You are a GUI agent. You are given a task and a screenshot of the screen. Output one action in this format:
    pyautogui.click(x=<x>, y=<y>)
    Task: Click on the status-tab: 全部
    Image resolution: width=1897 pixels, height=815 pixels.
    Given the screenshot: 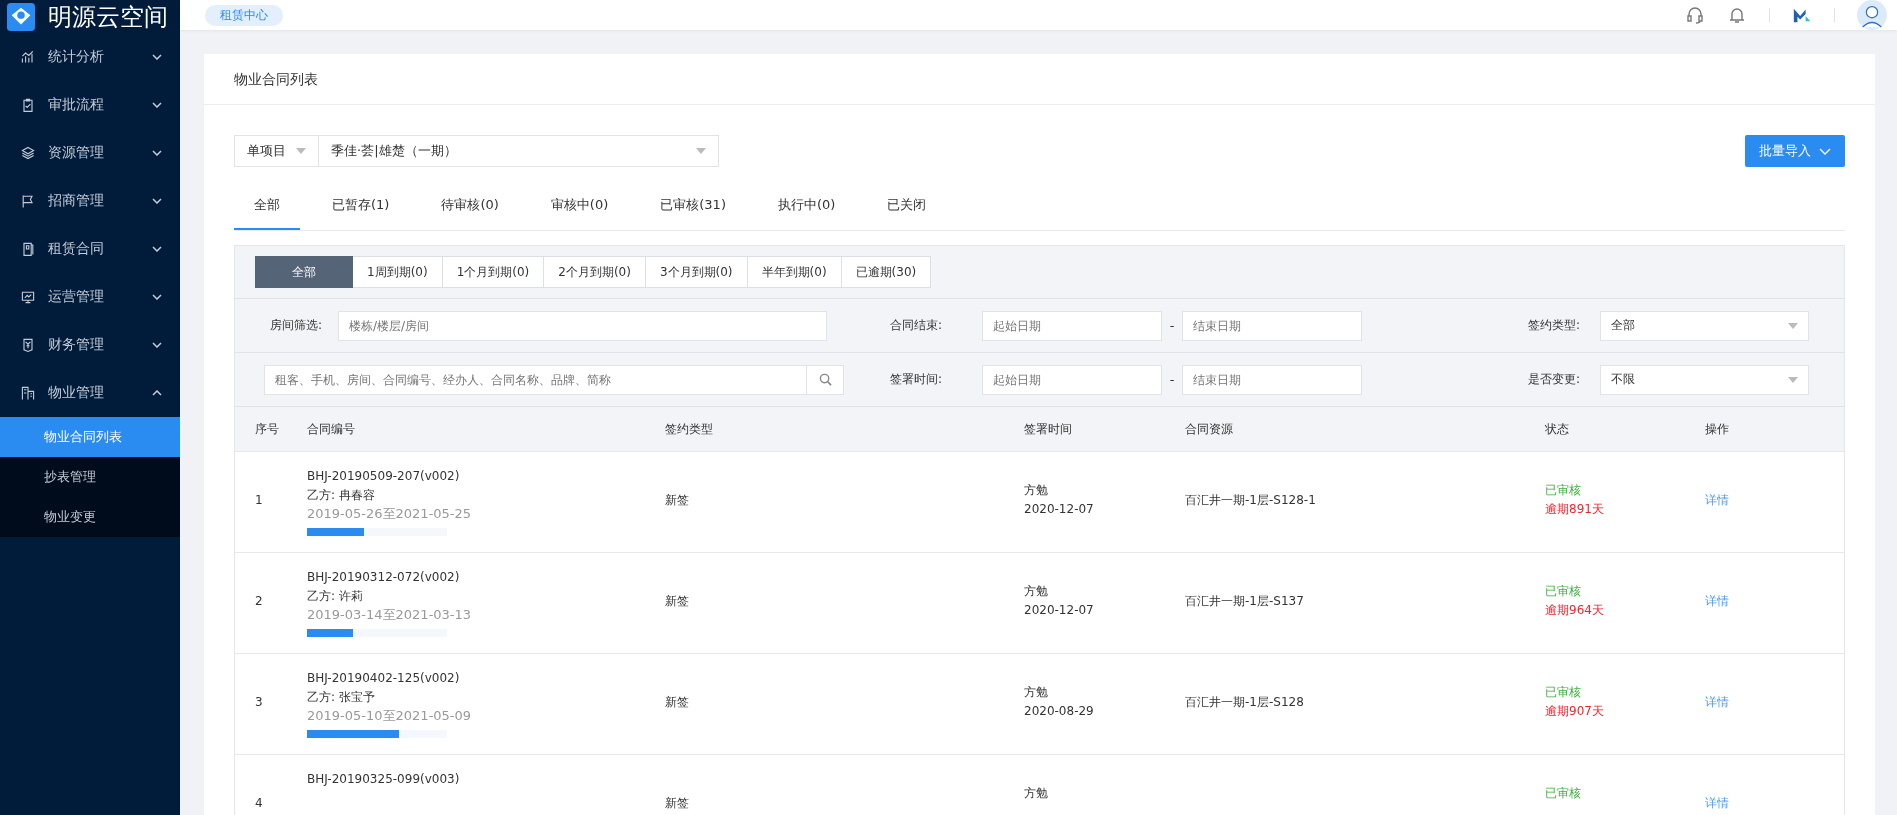 What is the action you would take?
    pyautogui.click(x=267, y=207)
    